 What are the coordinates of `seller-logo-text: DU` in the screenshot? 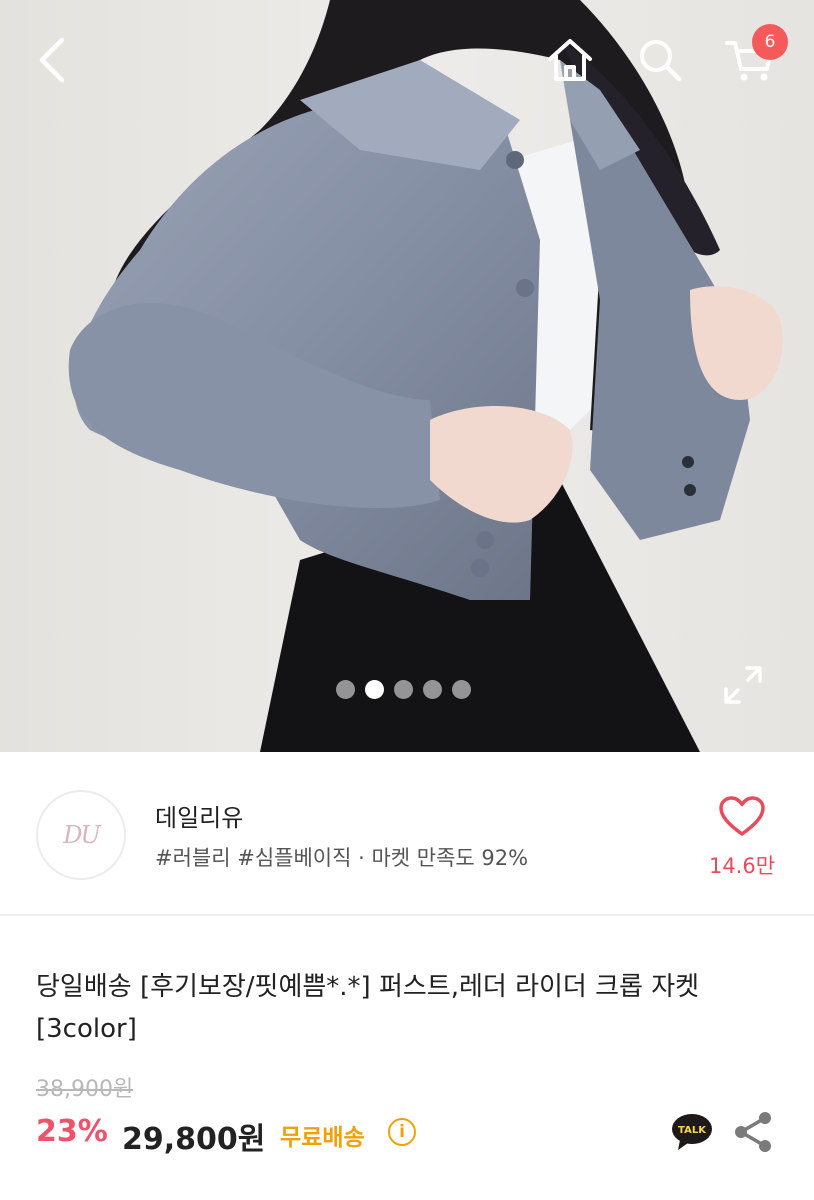 It's located at (81, 835).